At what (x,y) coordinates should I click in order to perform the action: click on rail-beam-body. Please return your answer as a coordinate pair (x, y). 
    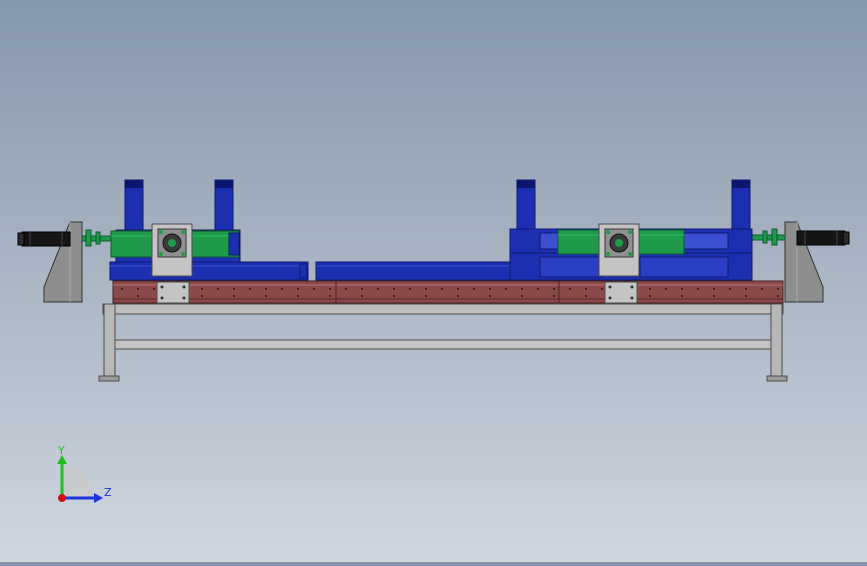
    Looking at the image, I should click on (448, 292).